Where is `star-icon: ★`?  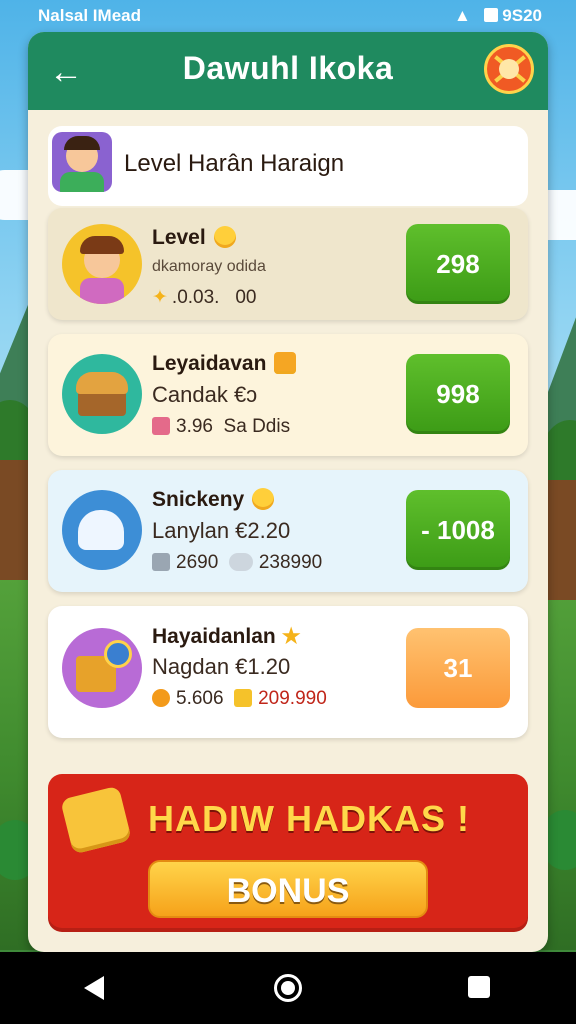 star-icon: ★ is located at coordinates (291, 636).